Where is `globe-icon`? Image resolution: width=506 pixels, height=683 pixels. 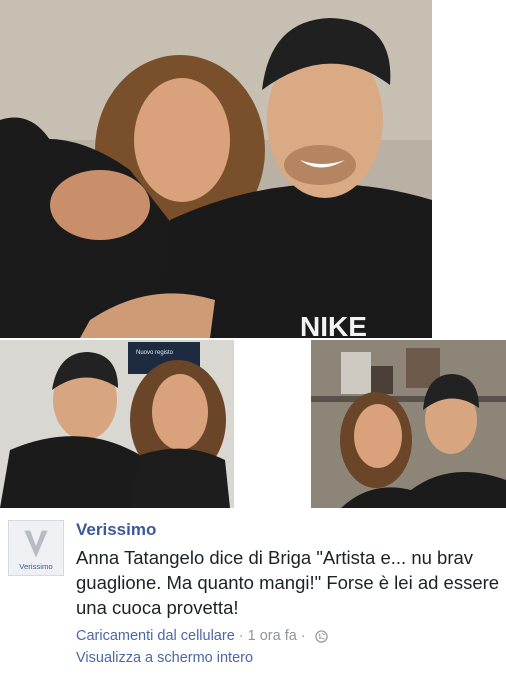
globe-icon is located at coordinates (321, 636).